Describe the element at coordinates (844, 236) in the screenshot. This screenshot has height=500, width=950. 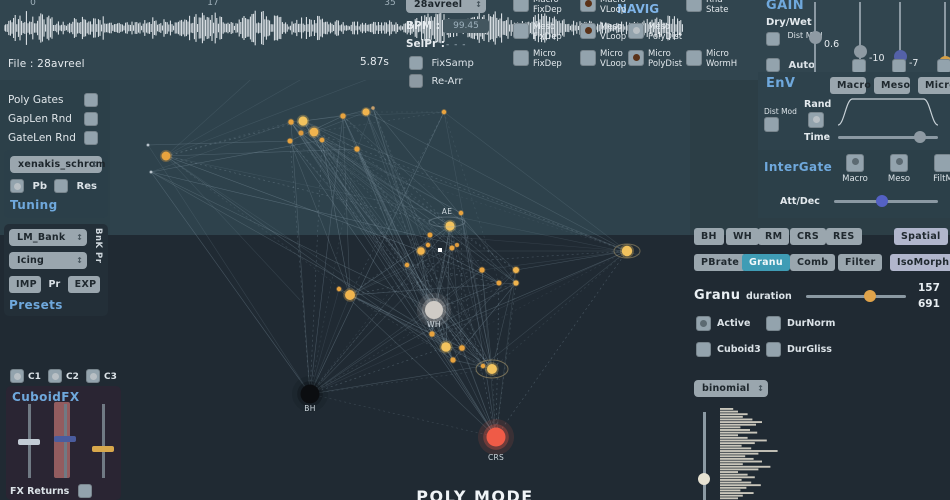
I see `module-res: RES` at that location.